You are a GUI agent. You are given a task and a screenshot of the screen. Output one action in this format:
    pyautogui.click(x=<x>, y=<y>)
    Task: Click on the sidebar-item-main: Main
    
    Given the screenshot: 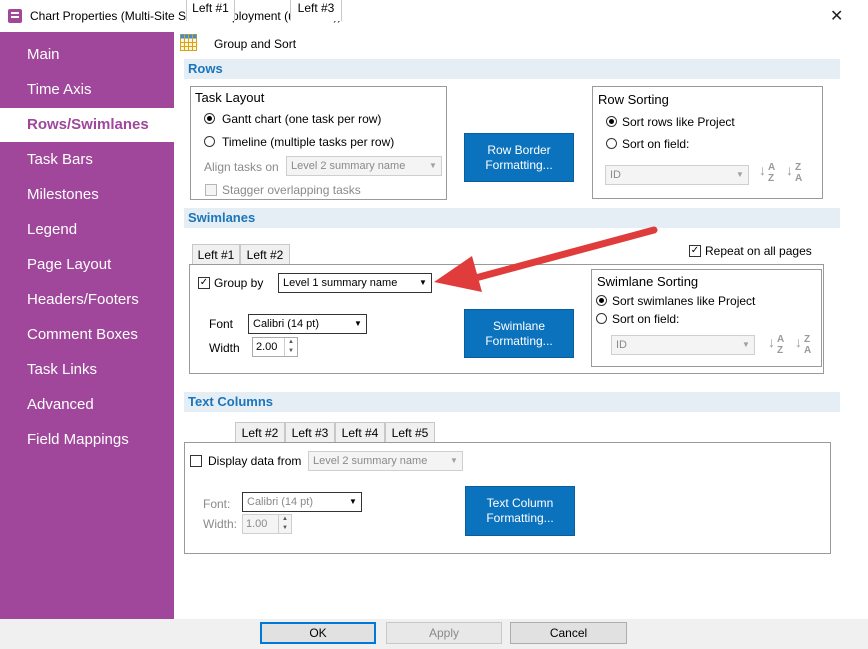 What is the action you would take?
    pyautogui.click(x=87, y=55)
    